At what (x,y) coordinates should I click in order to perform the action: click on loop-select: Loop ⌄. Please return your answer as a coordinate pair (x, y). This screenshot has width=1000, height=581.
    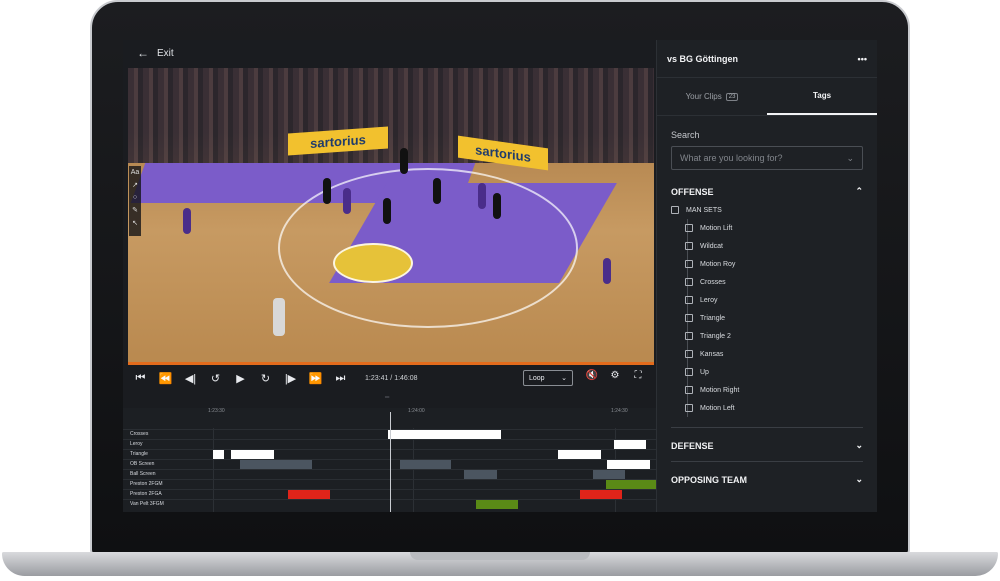
    Looking at the image, I should click on (548, 378).